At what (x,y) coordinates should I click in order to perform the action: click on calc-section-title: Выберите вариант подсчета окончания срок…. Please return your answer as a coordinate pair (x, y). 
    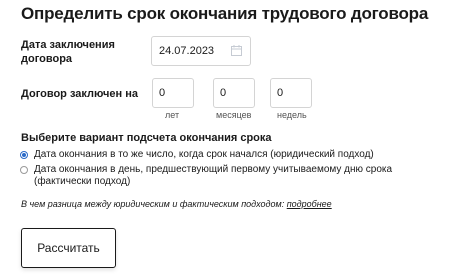
    Looking at the image, I should click on (146, 138).